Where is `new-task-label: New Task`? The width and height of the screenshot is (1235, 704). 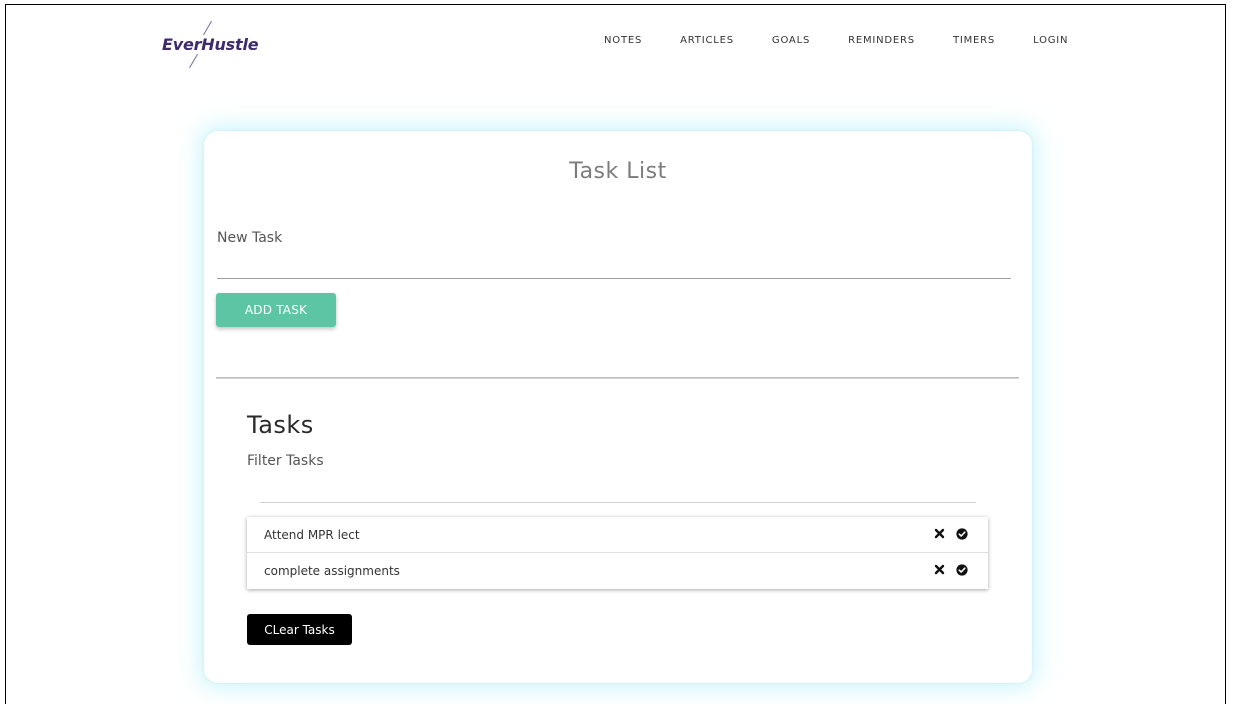
new-task-label: New Task is located at coordinates (250, 238).